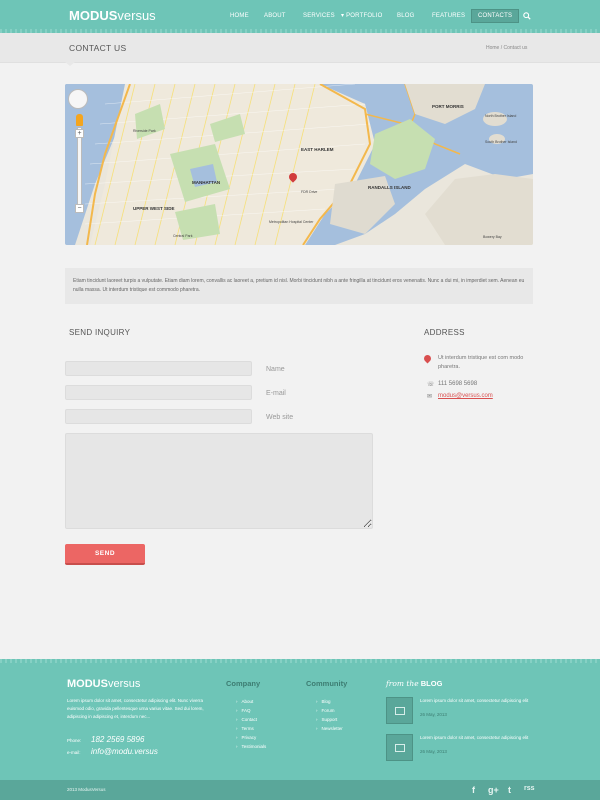 The height and width of the screenshot is (800, 600). Describe the element at coordinates (246, 737) in the screenshot. I see `footer-link-privacy: Privacy` at that location.